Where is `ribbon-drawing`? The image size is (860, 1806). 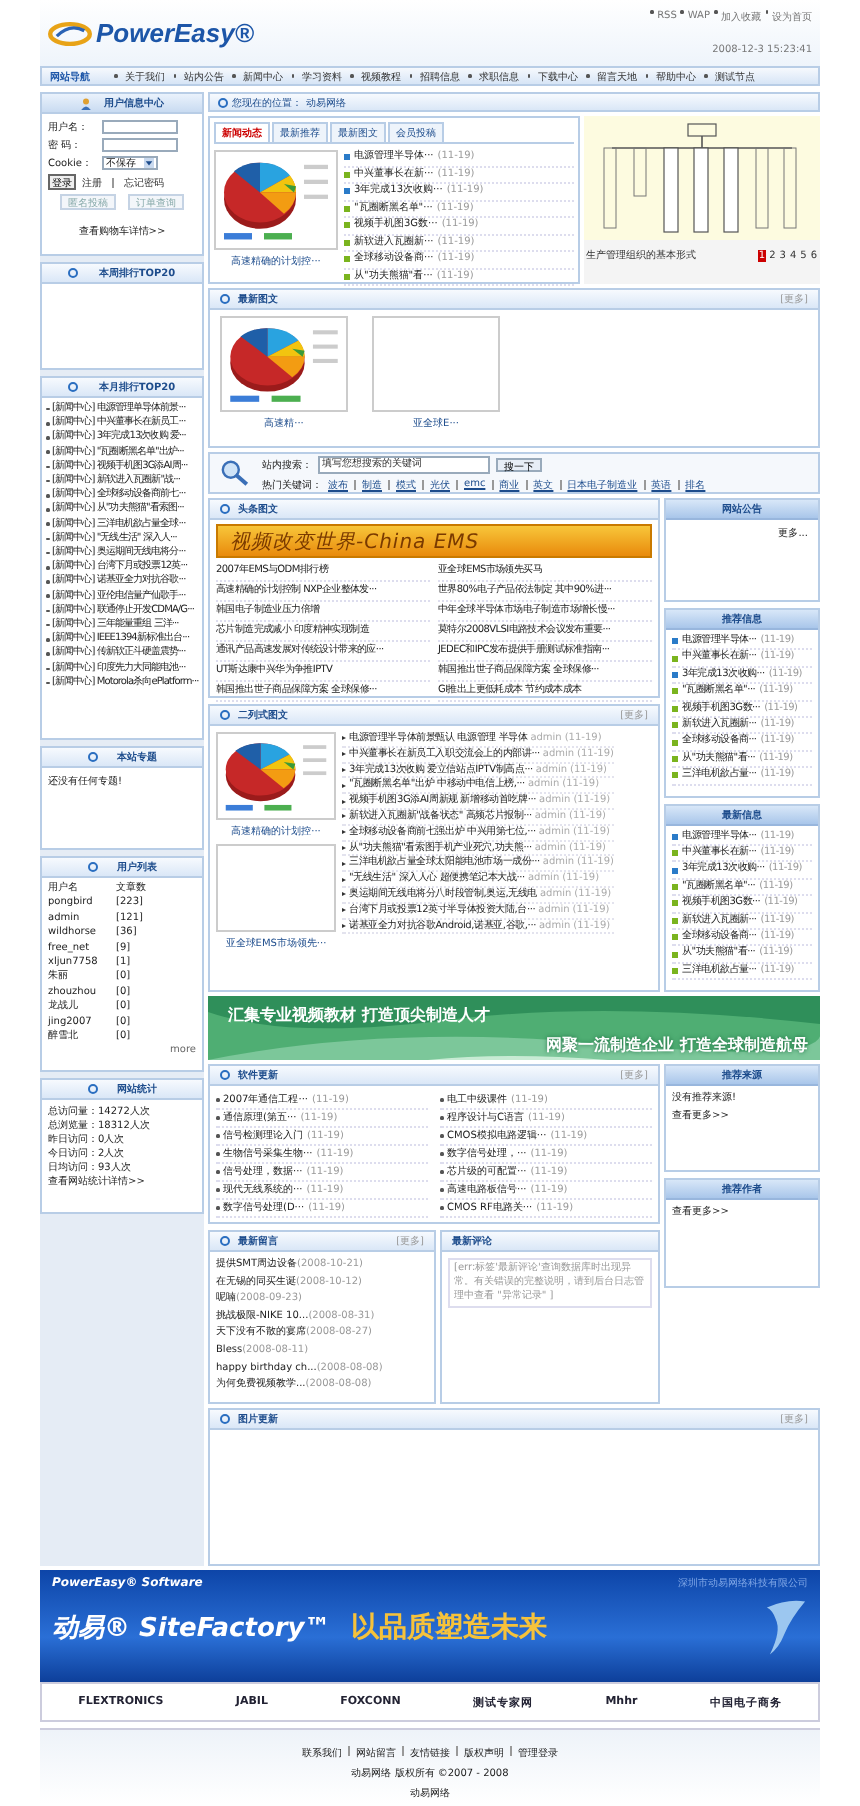
ribbon-drawing is located at coordinates (786, 1628).